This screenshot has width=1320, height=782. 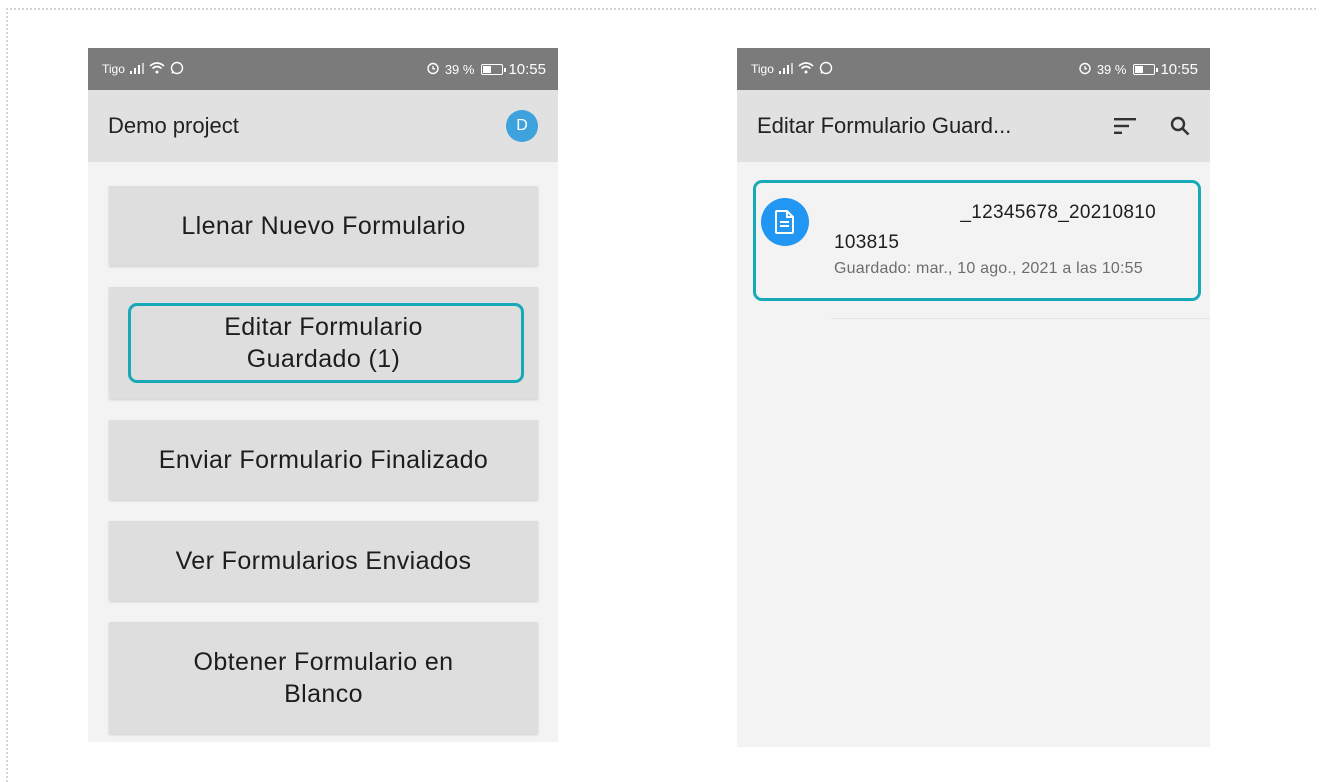 I want to click on highlight-edit-saved-form, so click(x=326, y=343).